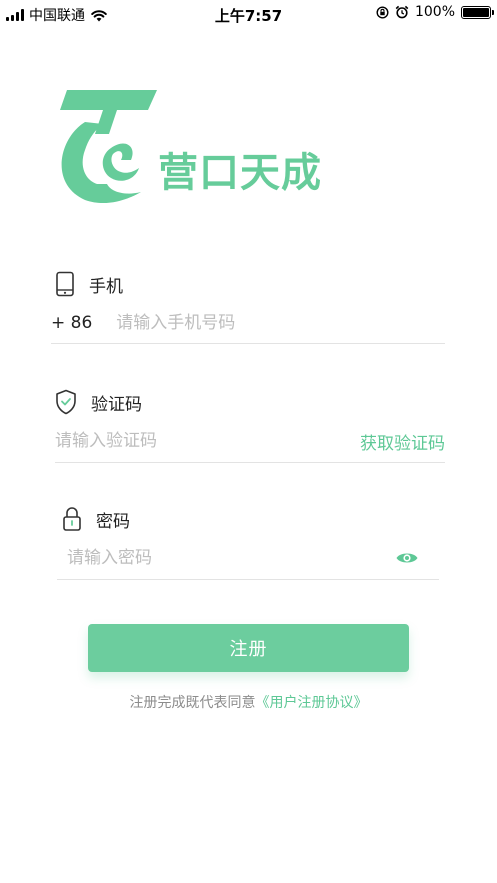  Describe the element at coordinates (402, 441) in the screenshot. I see `get-code-button: 获取验证码` at that location.